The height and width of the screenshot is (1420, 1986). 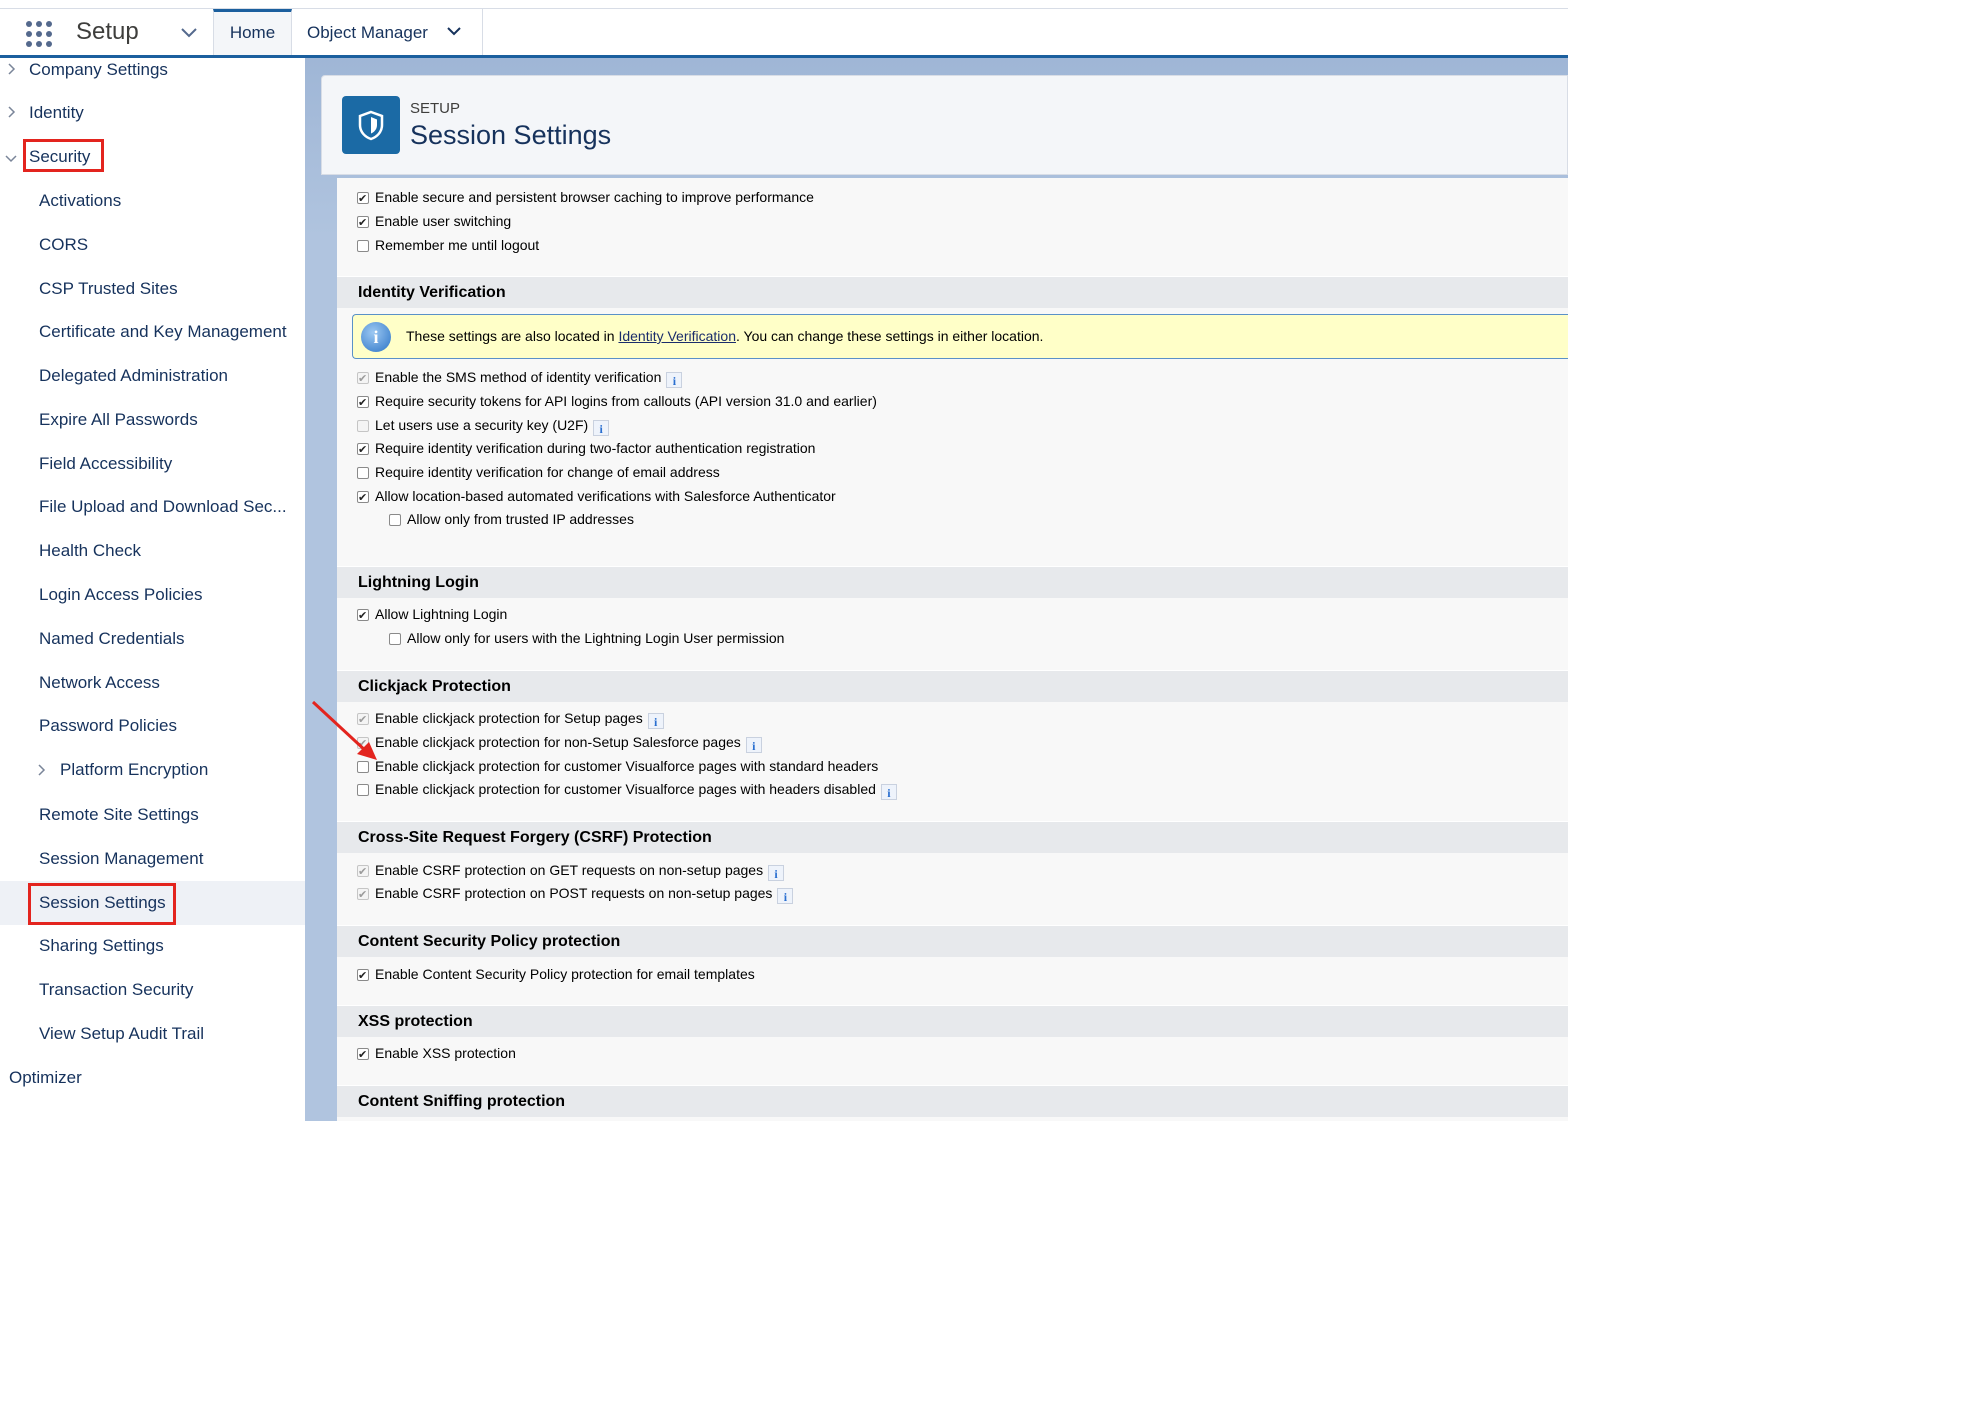 I want to click on setting-label: Allow Lightning Login, so click(x=441, y=614).